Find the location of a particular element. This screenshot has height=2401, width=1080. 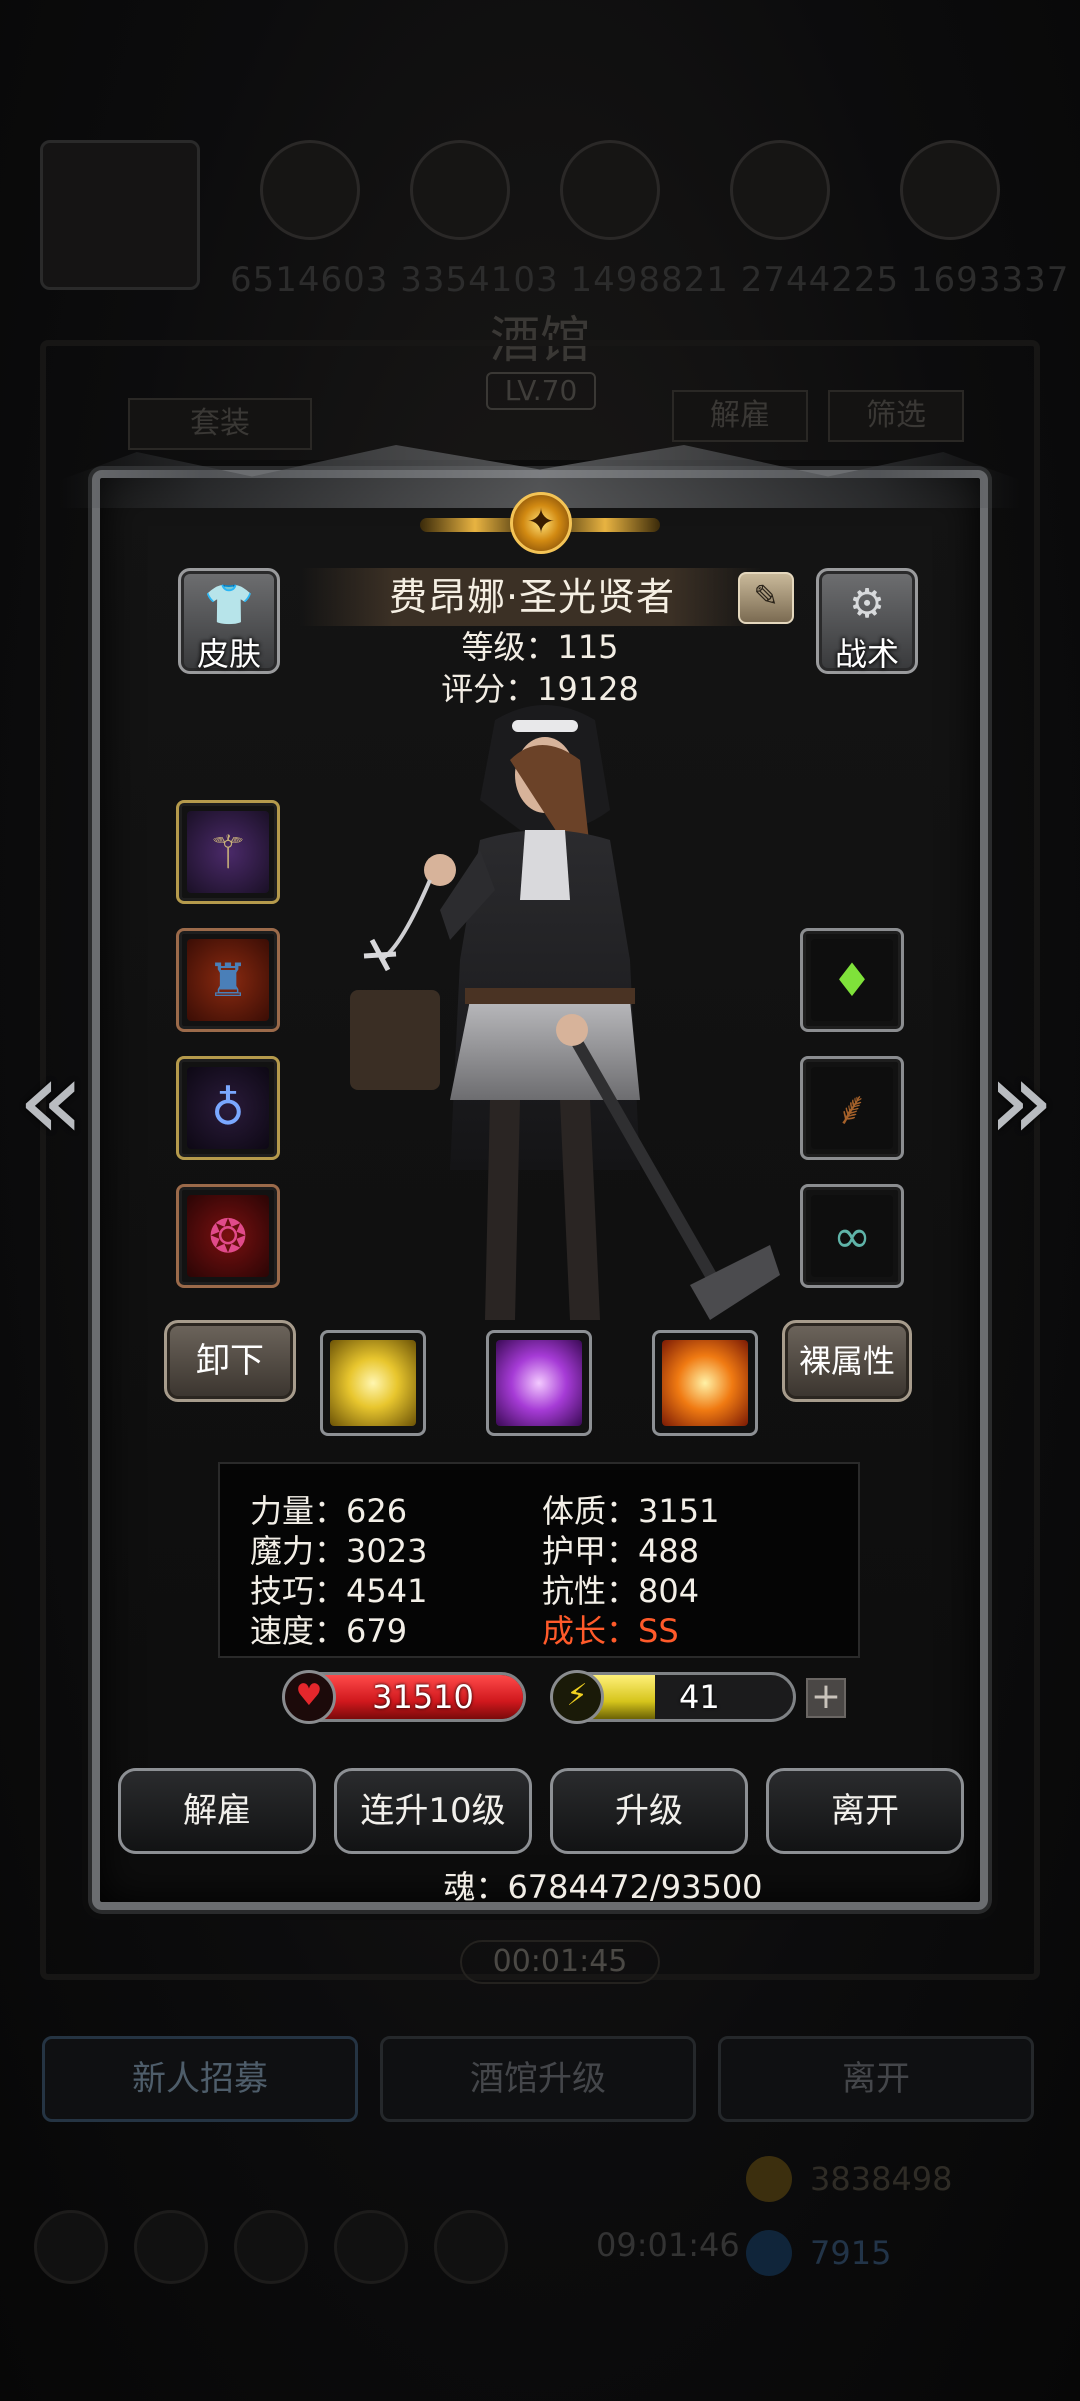

bare-attributes-button: 裸属性 is located at coordinates (847, 1361).